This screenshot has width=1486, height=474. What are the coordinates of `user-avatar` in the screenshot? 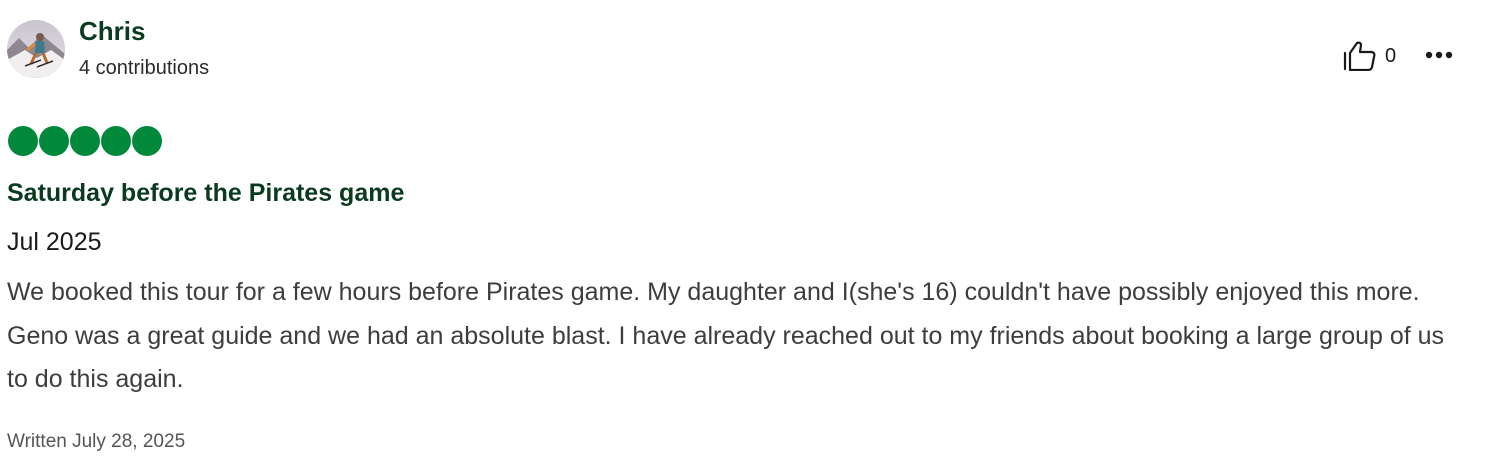 It's located at (36, 49).